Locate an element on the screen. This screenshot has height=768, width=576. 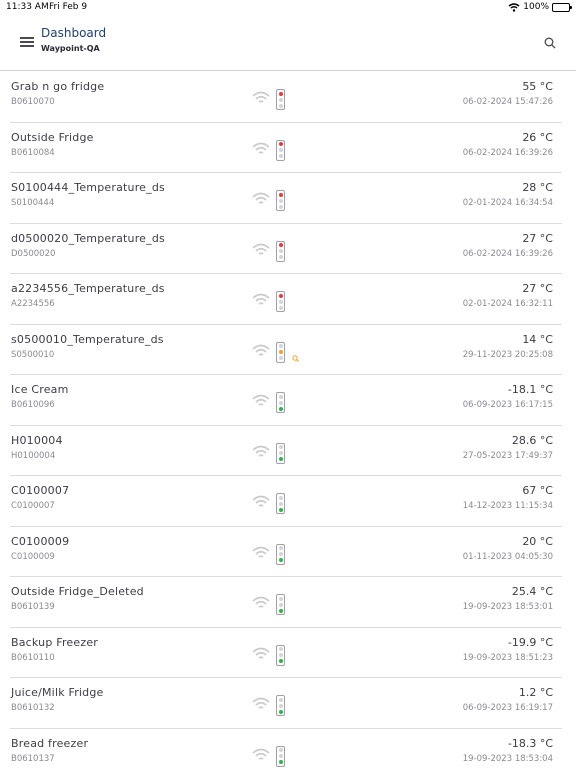
device-id: B0610096 is located at coordinates (33, 405).